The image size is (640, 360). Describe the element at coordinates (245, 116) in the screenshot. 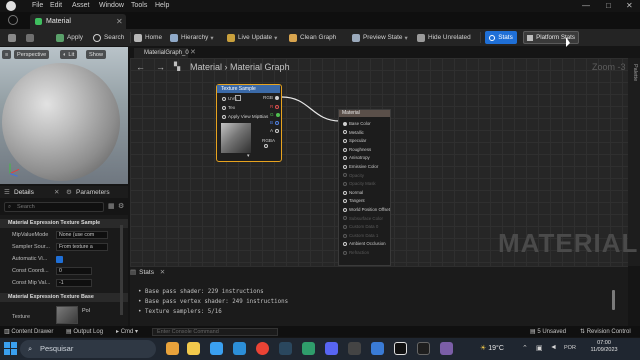

I see `node-input-pin: Apply View MipBias` at that location.